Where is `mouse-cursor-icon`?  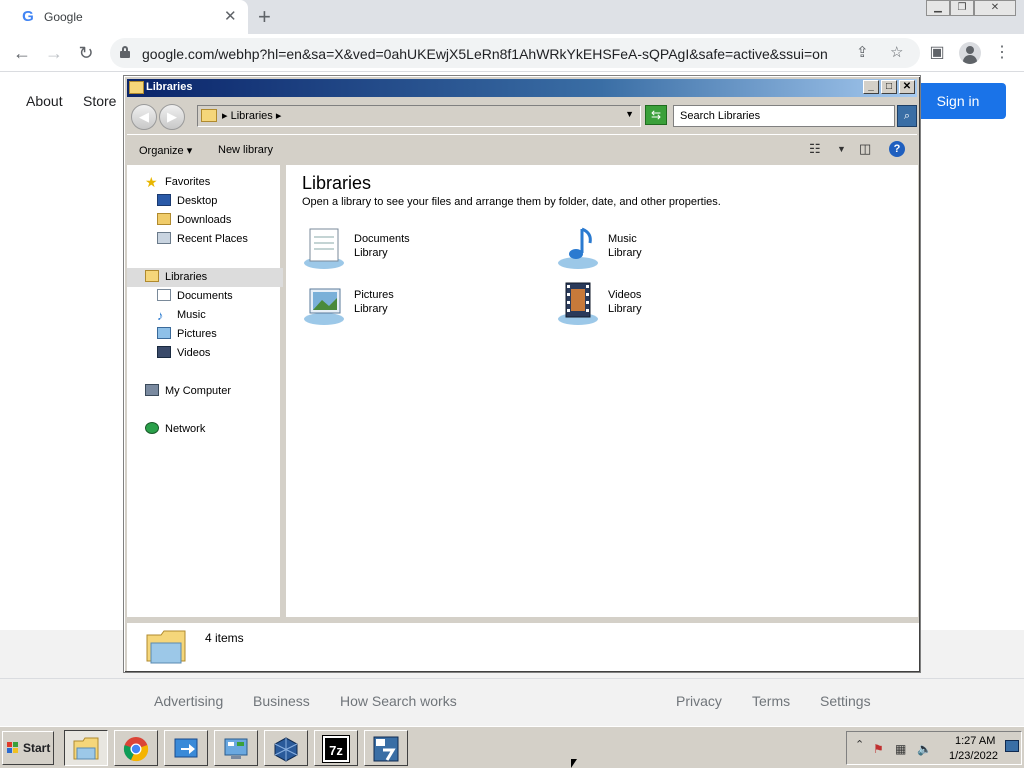 mouse-cursor-icon is located at coordinates (574, 763).